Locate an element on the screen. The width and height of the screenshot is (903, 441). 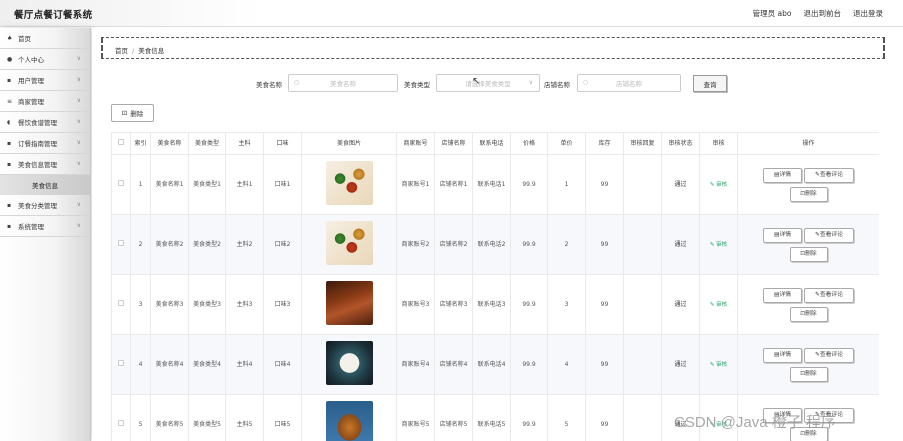
sidebar-item: ♠ 首页 is located at coordinates (45, 38).